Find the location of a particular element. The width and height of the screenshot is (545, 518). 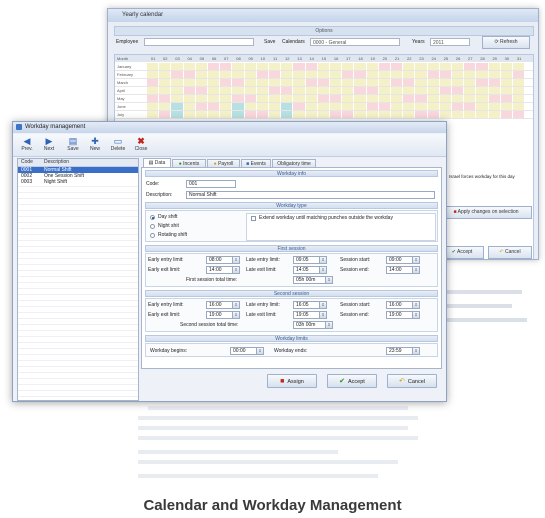

tab-data: ▤ Data is located at coordinates (157, 162).